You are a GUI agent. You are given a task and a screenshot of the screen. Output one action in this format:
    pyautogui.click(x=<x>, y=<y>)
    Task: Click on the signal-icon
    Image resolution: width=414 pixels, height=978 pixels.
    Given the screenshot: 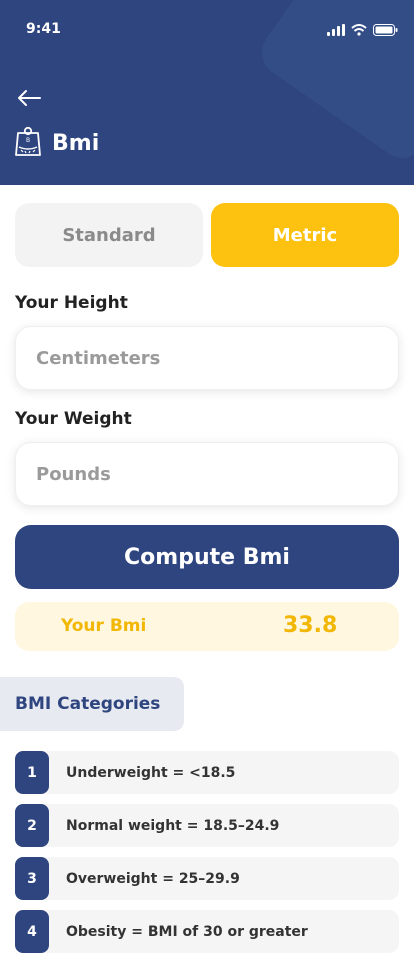 What is the action you would take?
    pyautogui.click(x=336, y=30)
    